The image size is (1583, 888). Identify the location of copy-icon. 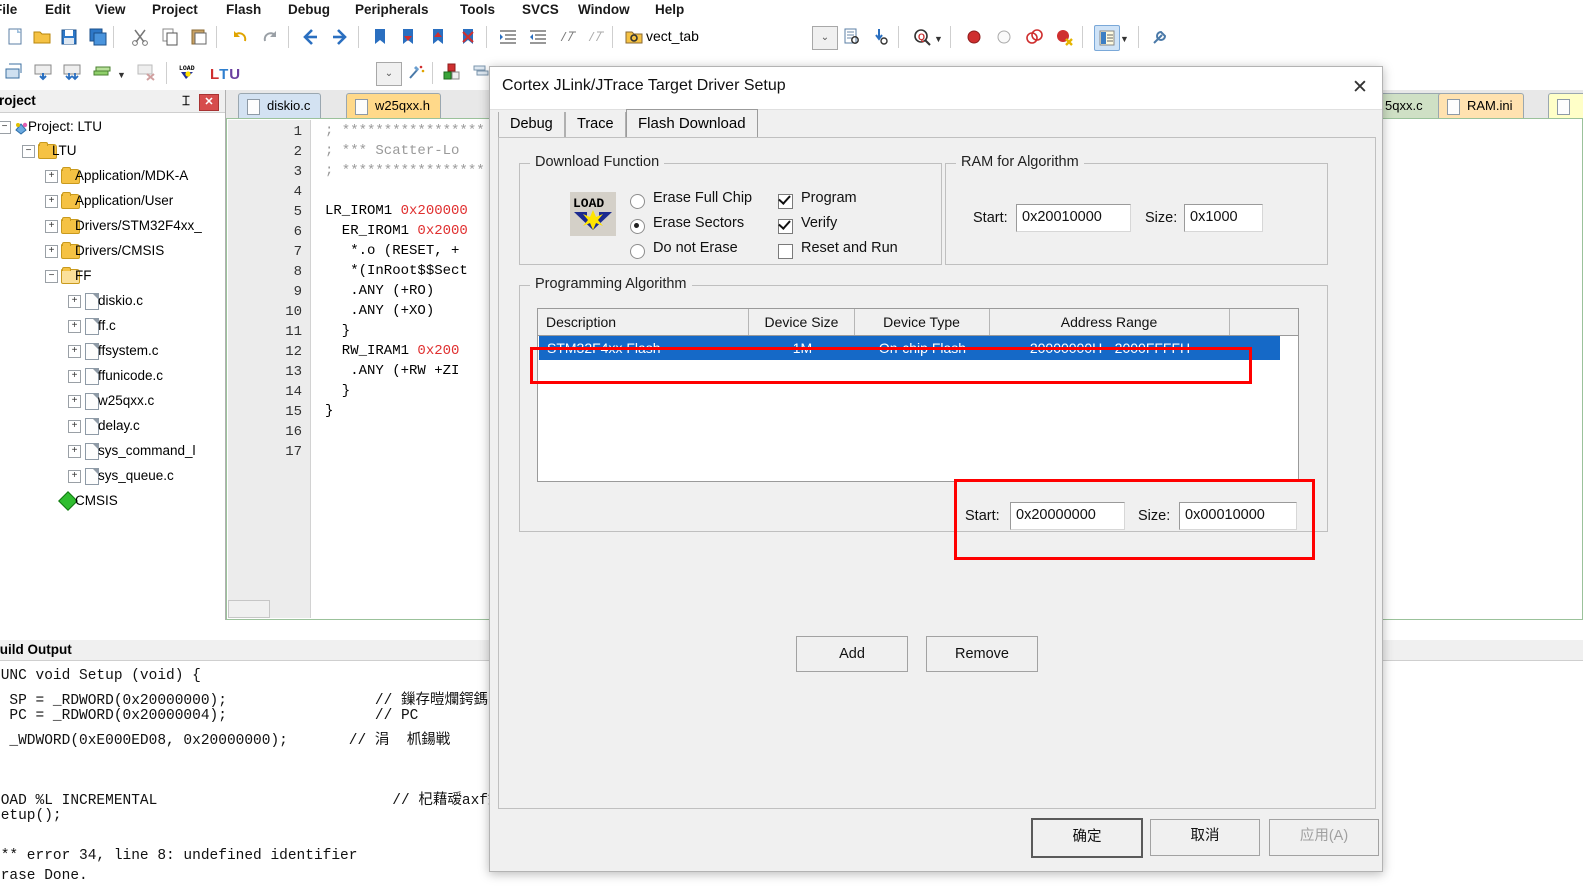
(170, 37).